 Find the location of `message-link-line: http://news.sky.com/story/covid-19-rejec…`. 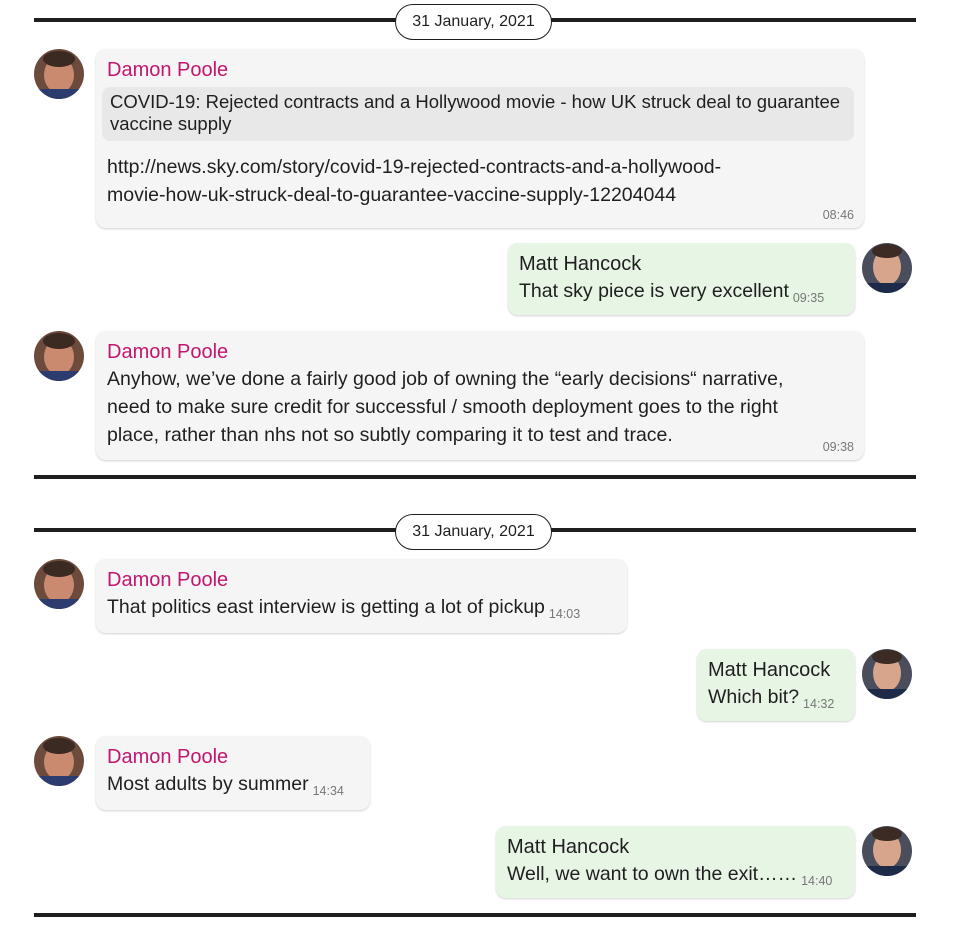

message-link-line: http://news.sky.com/story/covid-19-rejec… is located at coordinates (480, 167).